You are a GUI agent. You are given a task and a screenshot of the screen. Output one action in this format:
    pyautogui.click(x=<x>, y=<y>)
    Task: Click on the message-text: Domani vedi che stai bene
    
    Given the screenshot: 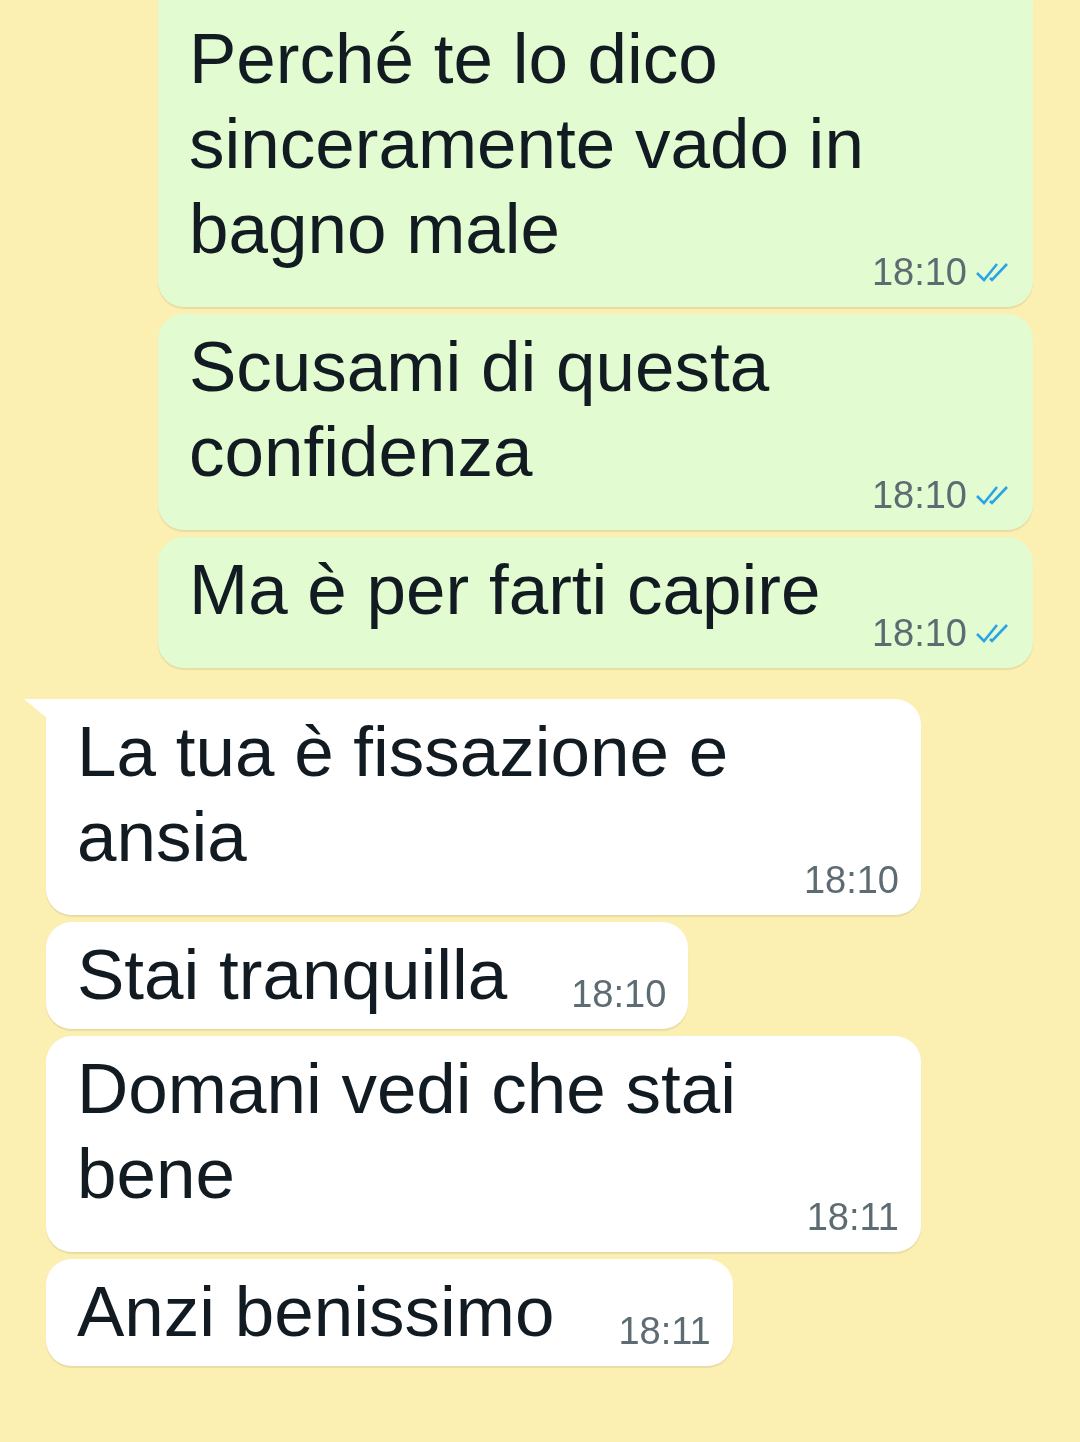 What is the action you would take?
    pyautogui.click(x=407, y=1131)
    